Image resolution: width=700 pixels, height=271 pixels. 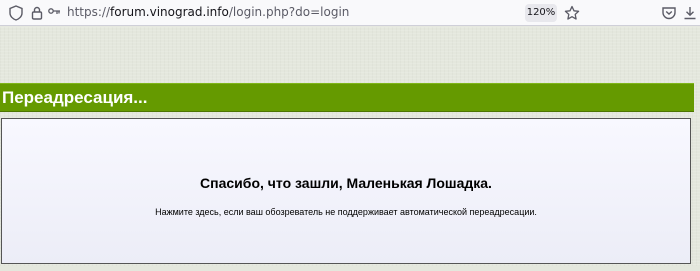 What do you see at coordinates (54, 13) in the screenshot?
I see `permissions-icon` at bounding box center [54, 13].